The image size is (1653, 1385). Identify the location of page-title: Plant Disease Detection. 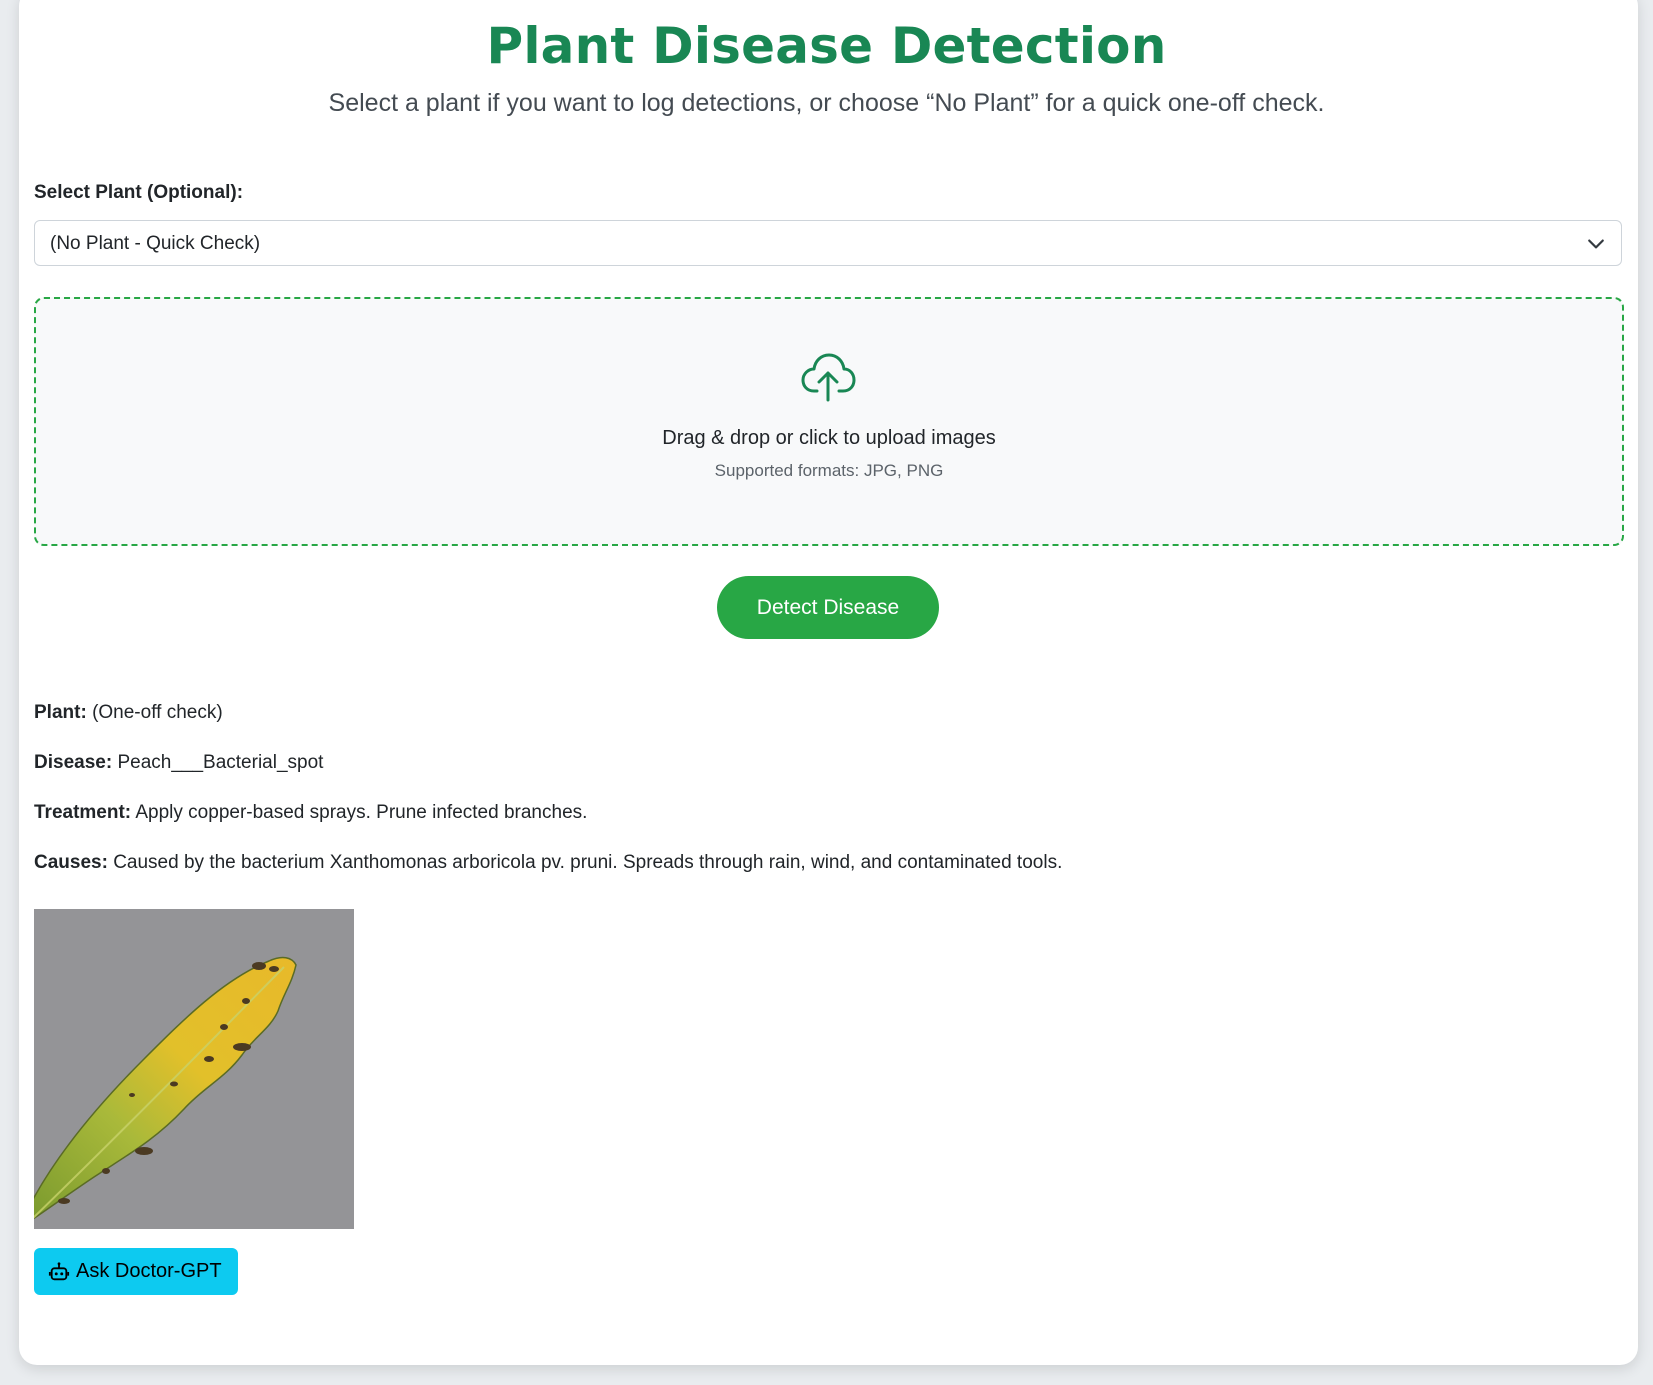
(826, 46).